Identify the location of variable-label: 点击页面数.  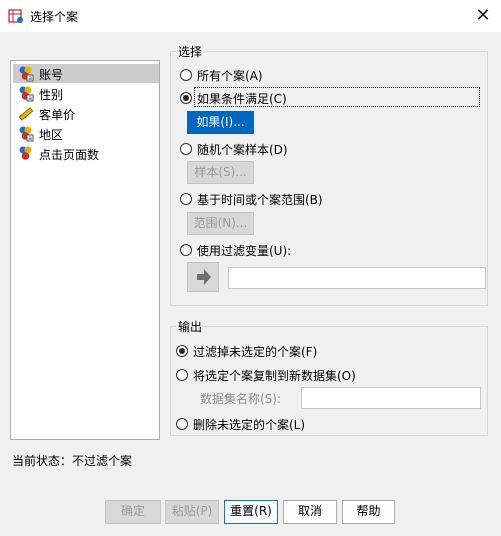
(69, 155).